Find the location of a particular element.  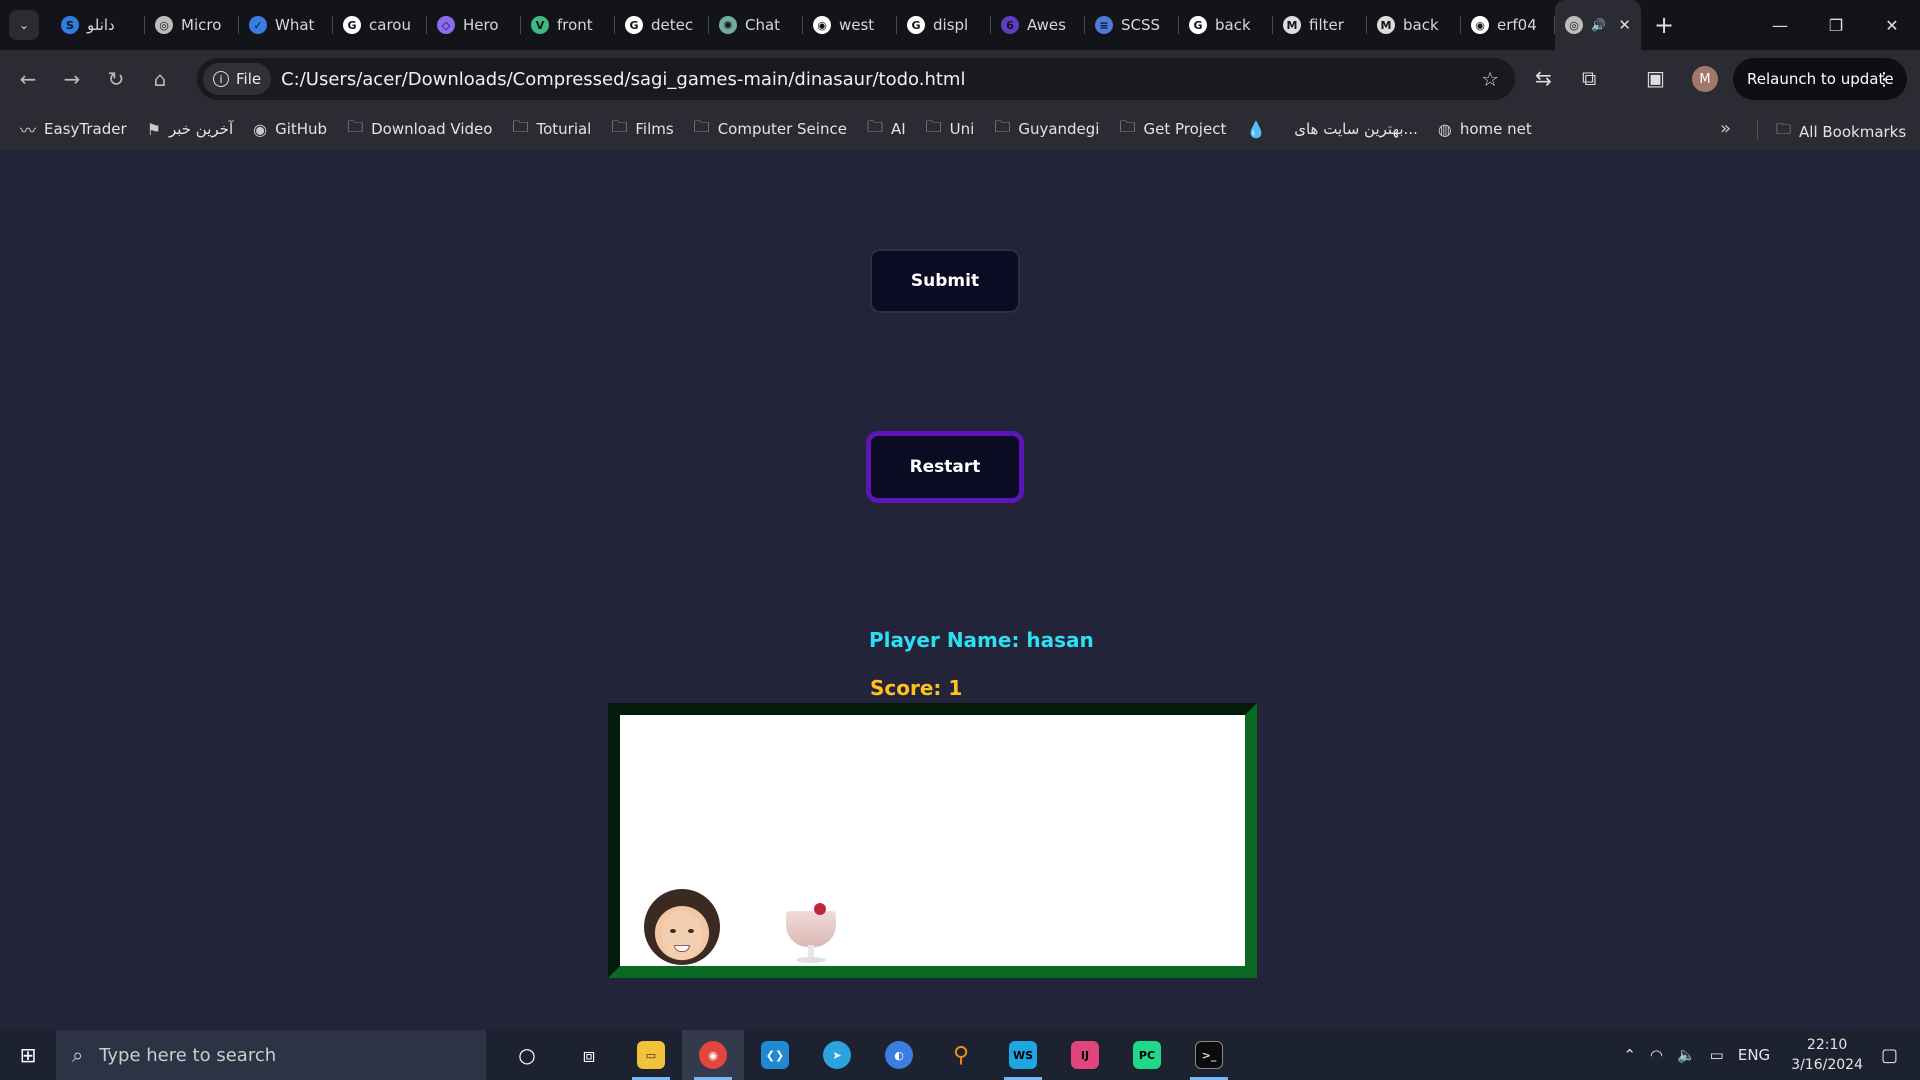

bookmark-item: 🗀 Guyandegi is located at coordinates (1046, 129).